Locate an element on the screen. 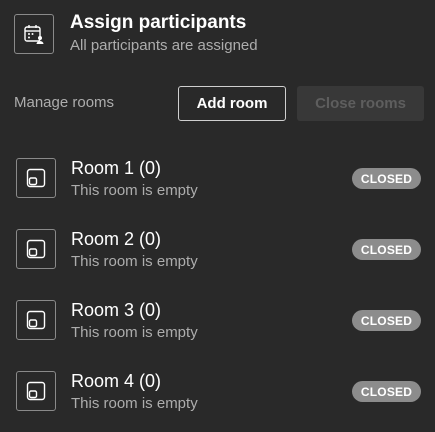 The width and height of the screenshot is (435, 432). calendar-people-icon is located at coordinates (34, 34).